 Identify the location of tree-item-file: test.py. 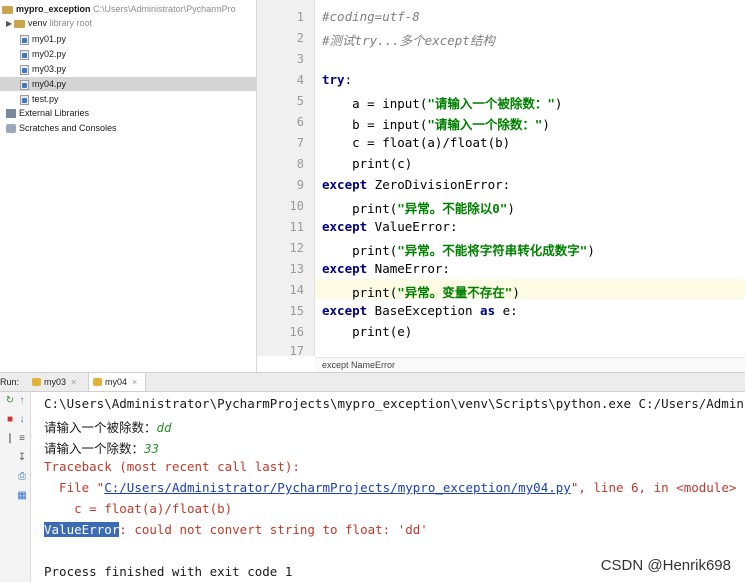
(39, 99).